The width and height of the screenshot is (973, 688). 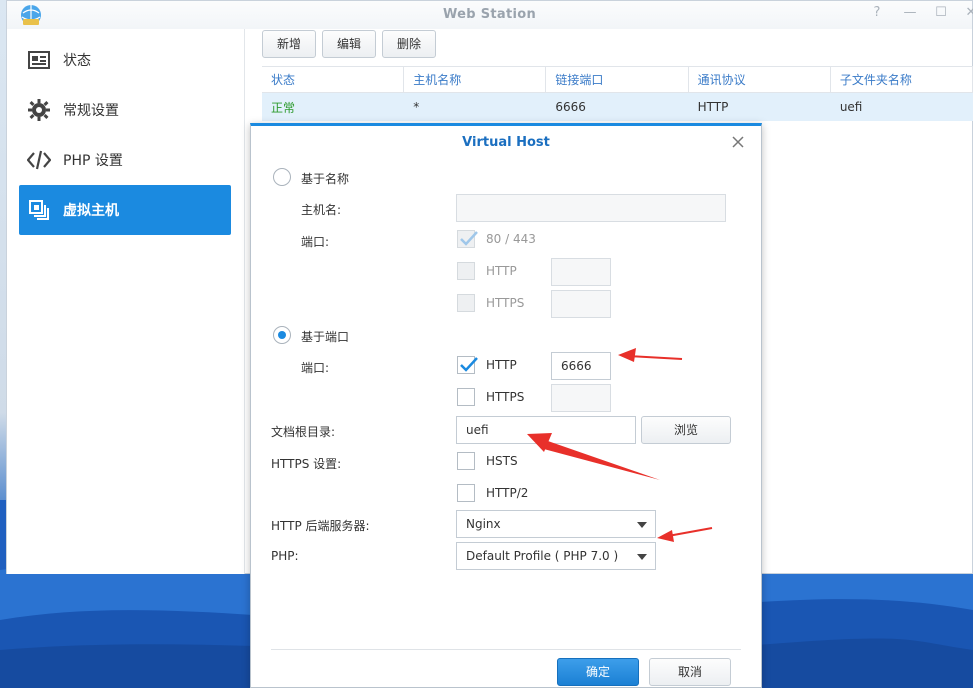 I want to click on name-http-port-input, so click(x=581, y=272).